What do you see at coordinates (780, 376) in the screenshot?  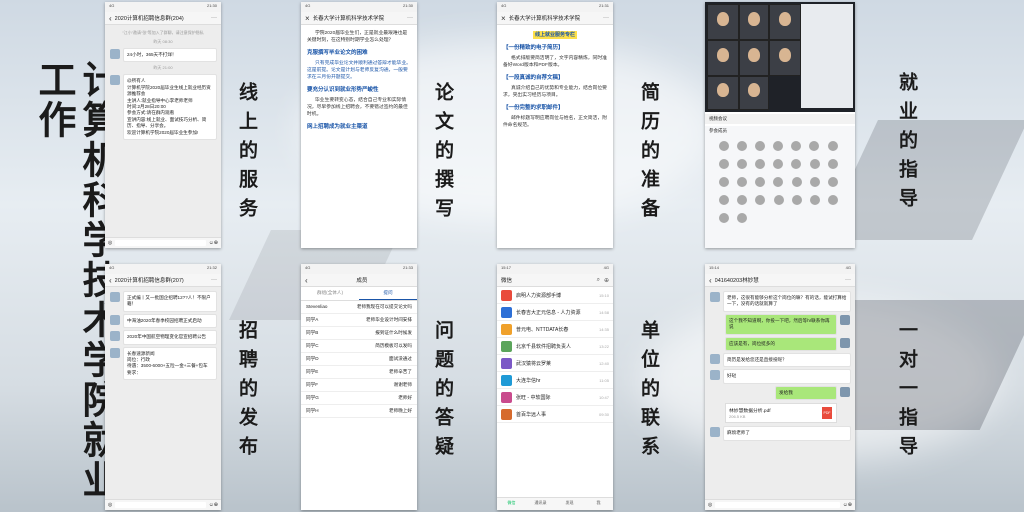 I see `message-bubble: 好哒` at bounding box center [780, 376].